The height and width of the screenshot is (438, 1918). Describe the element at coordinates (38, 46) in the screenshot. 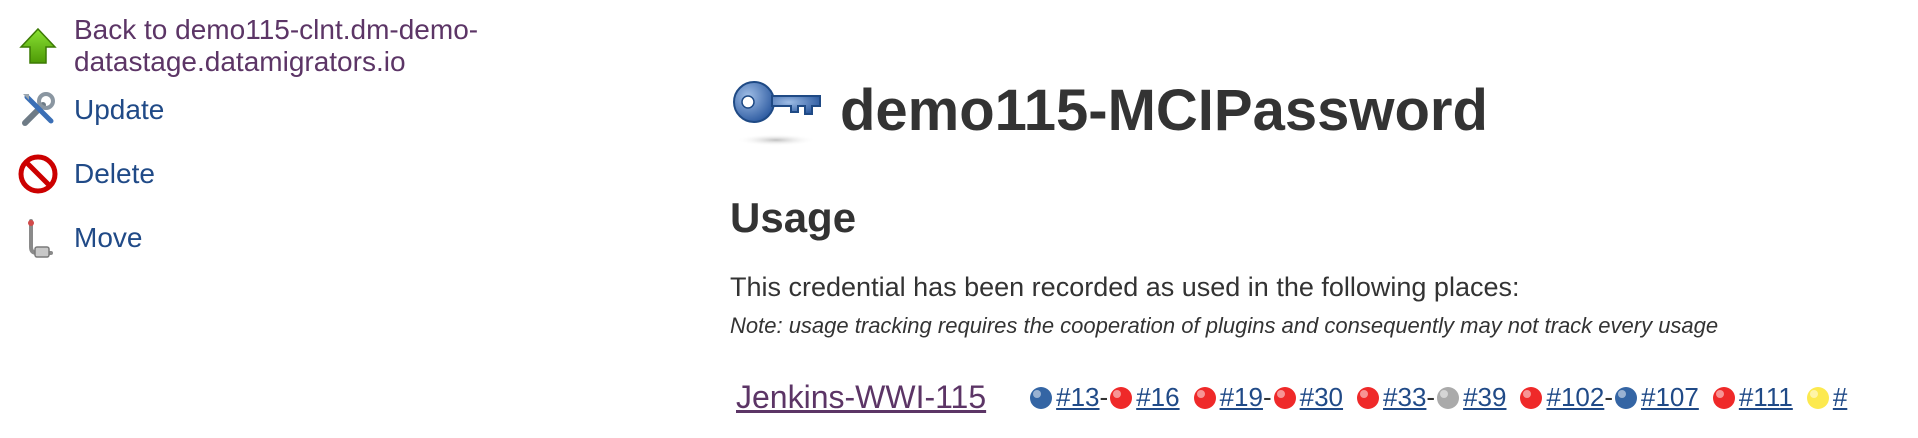

I see `up-arrow-icon` at that location.